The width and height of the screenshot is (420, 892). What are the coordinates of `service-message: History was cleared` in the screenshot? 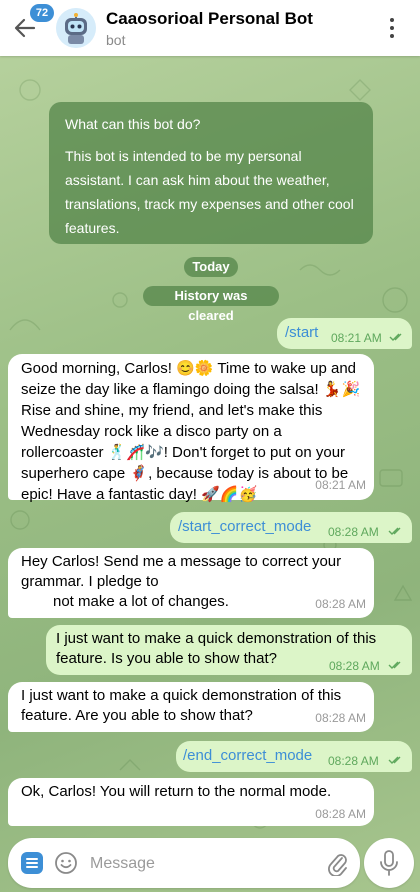 It's located at (211, 304).